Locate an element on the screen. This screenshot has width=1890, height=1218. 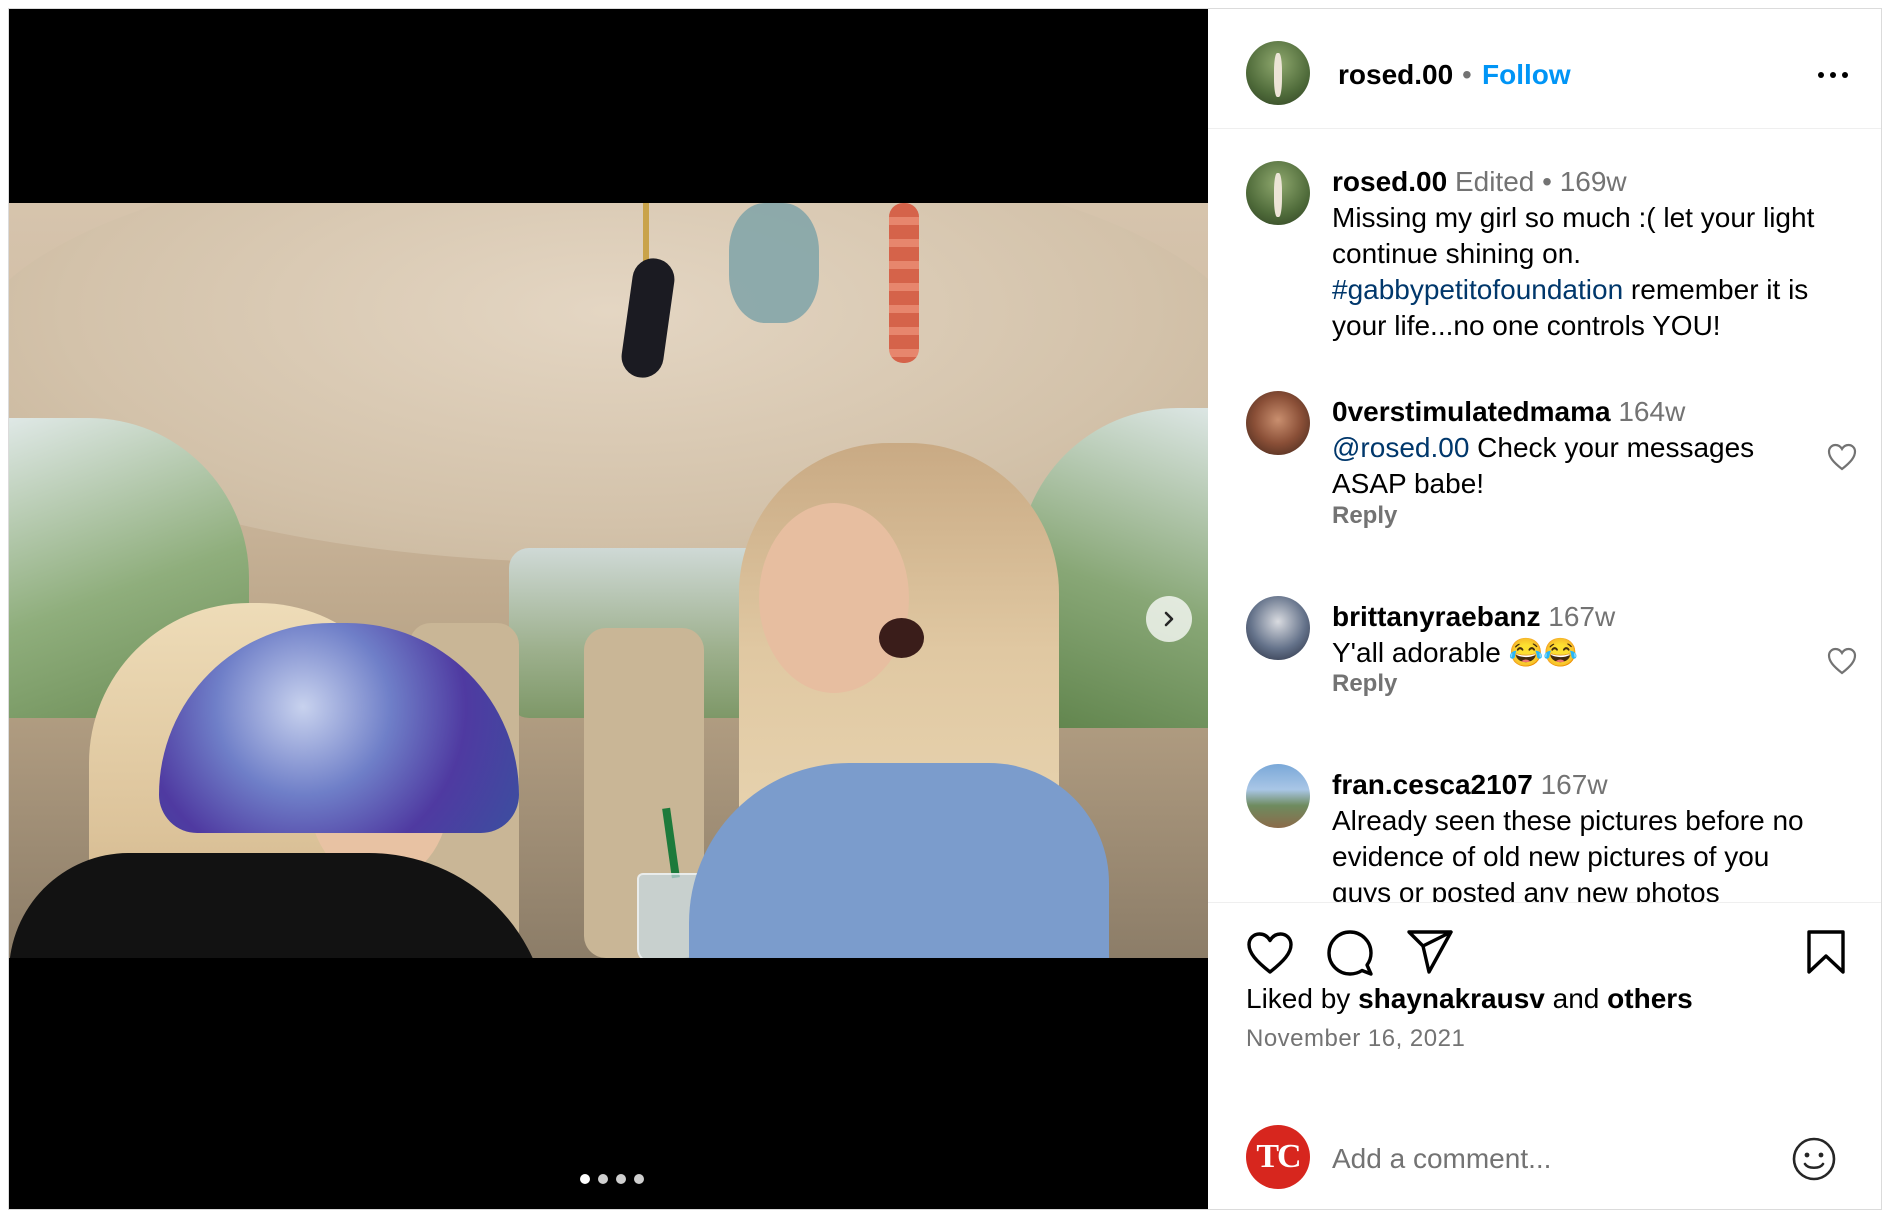
post-header: rosed.00 • Follow is located at coordinates (1544, 69).